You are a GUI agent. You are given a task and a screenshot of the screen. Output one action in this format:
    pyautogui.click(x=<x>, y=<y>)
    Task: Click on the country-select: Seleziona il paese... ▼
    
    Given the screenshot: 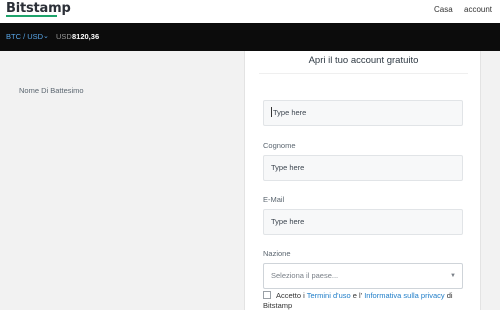 What is the action you would take?
    pyautogui.click(x=363, y=276)
    